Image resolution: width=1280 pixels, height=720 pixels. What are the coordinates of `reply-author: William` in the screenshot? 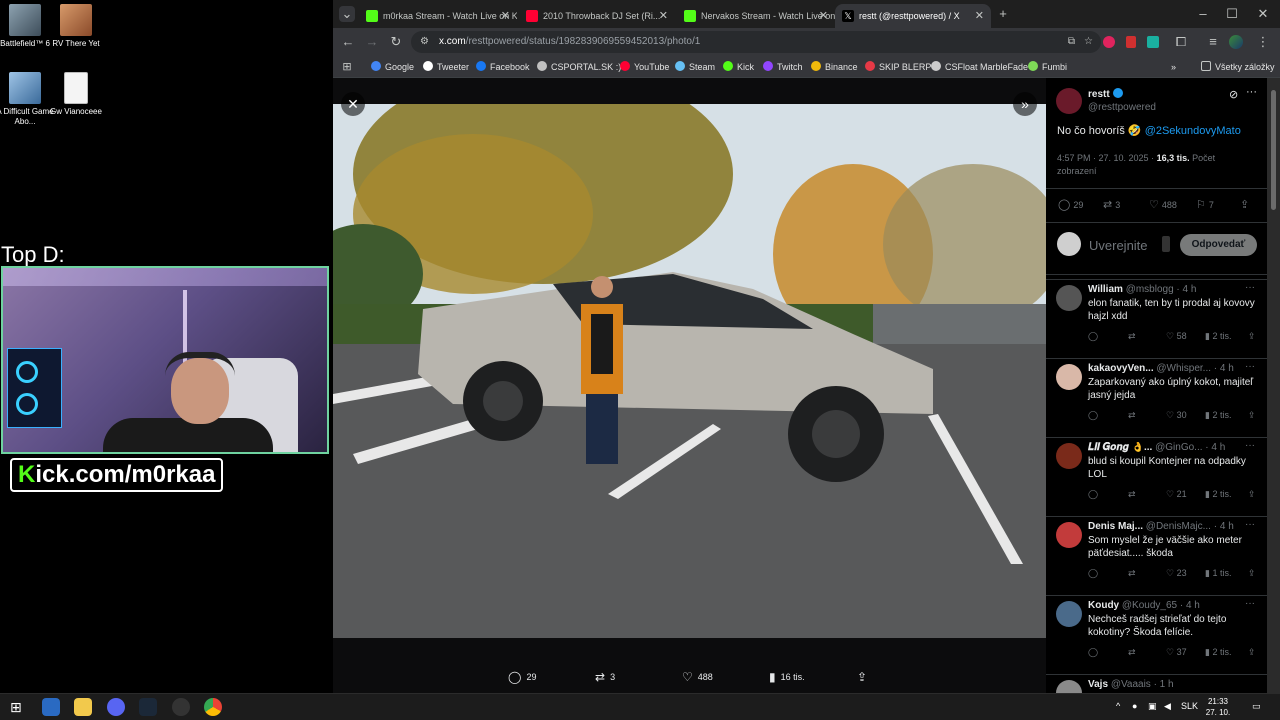 It's located at (1105, 289).